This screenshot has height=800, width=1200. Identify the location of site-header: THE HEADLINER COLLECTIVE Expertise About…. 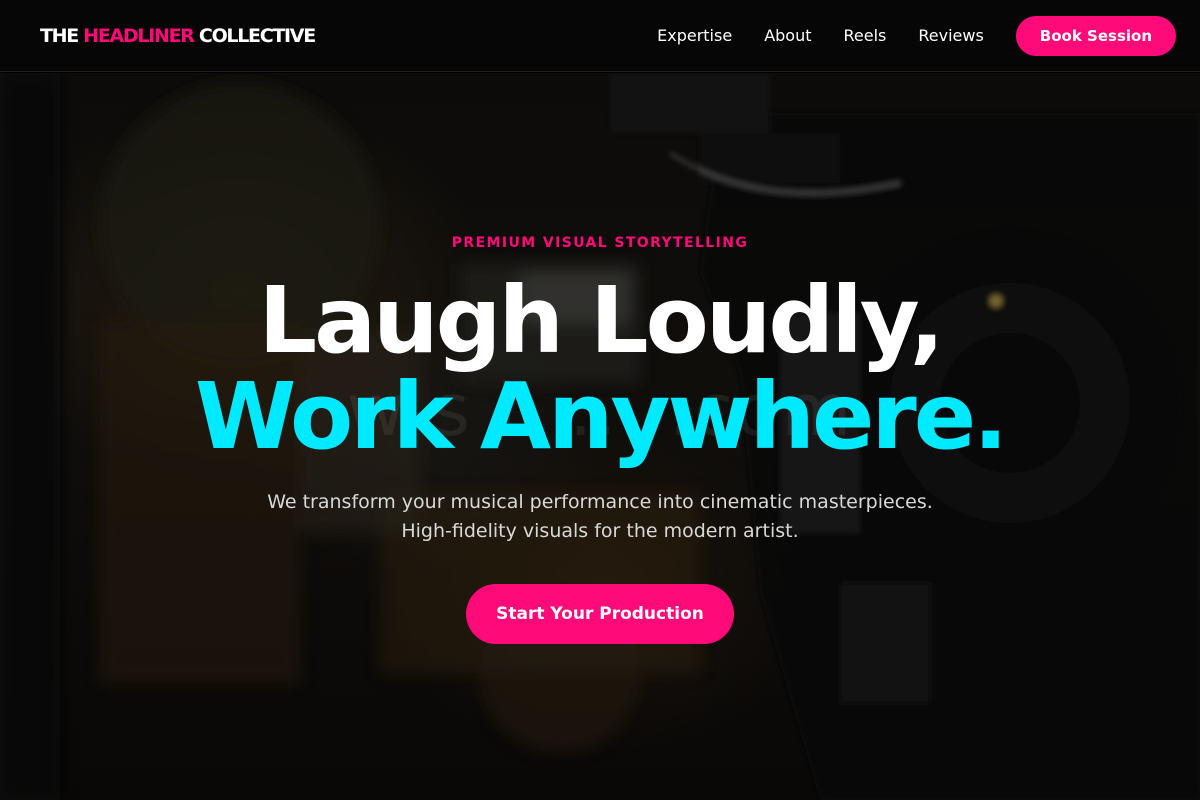
(600, 36).